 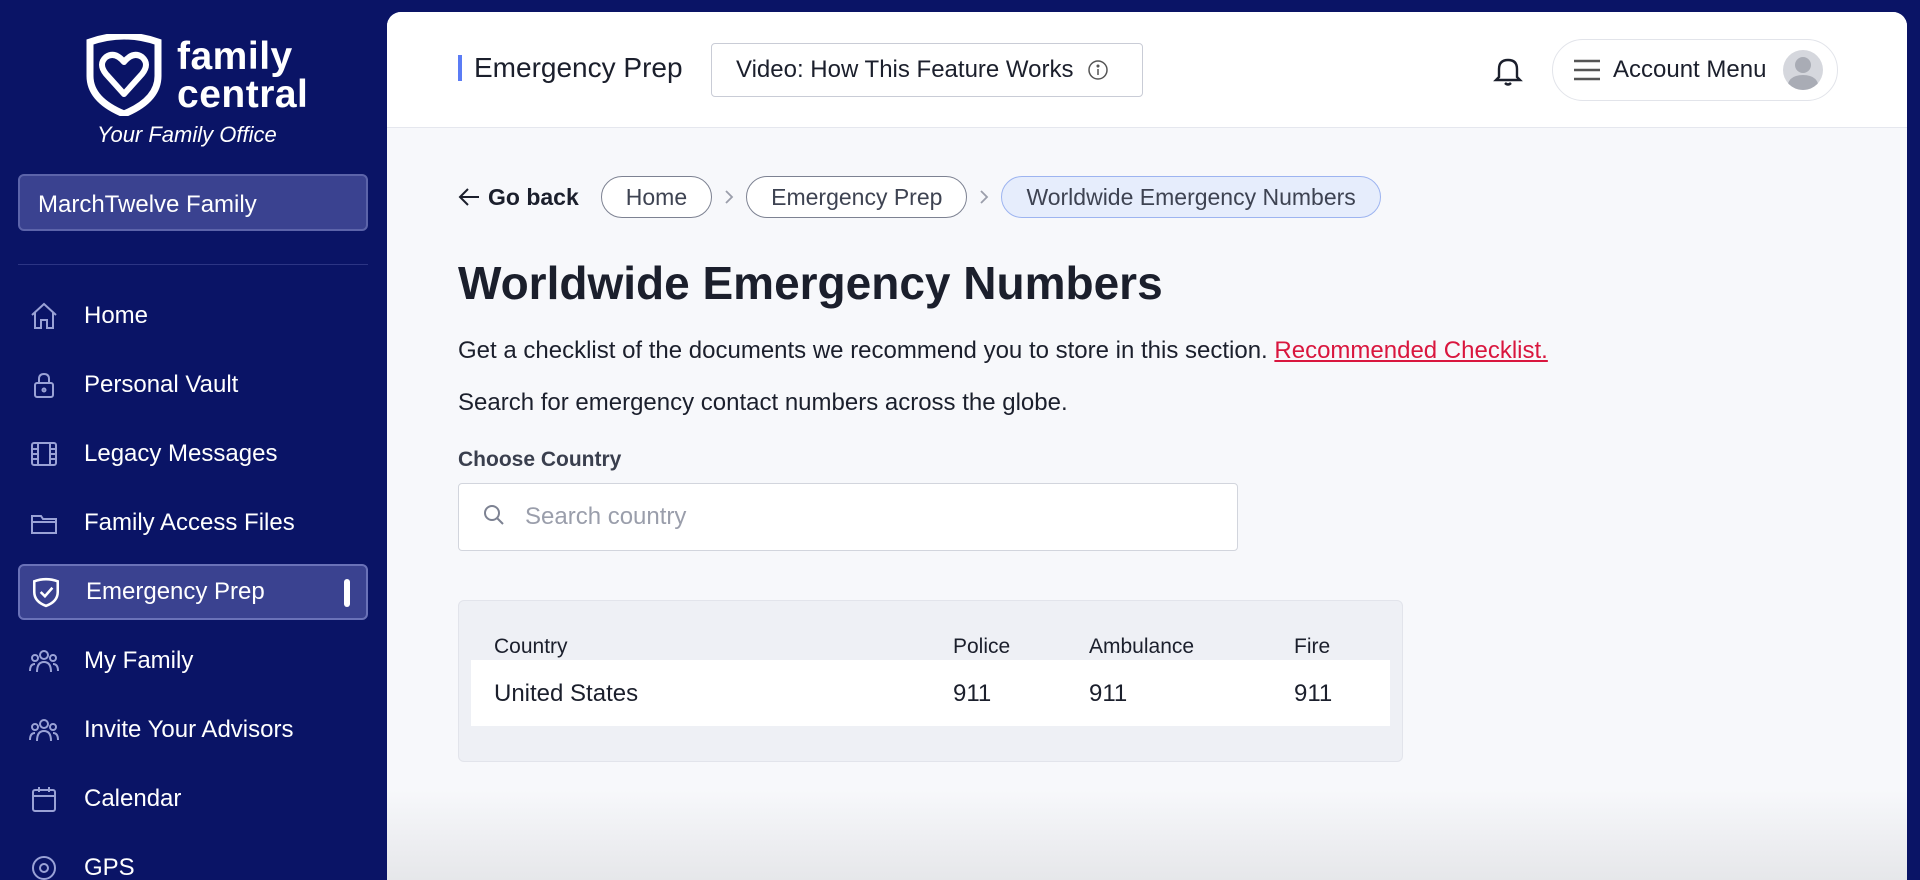 What do you see at coordinates (1142, 646) in the screenshot?
I see `column-header-ambulance: Ambulance` at bounding box center [1142, 646].